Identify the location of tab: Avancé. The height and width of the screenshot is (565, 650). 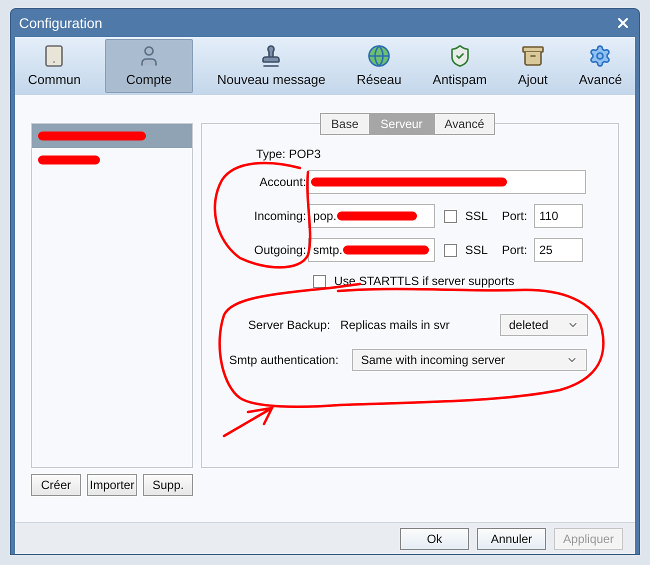
(465, 124).